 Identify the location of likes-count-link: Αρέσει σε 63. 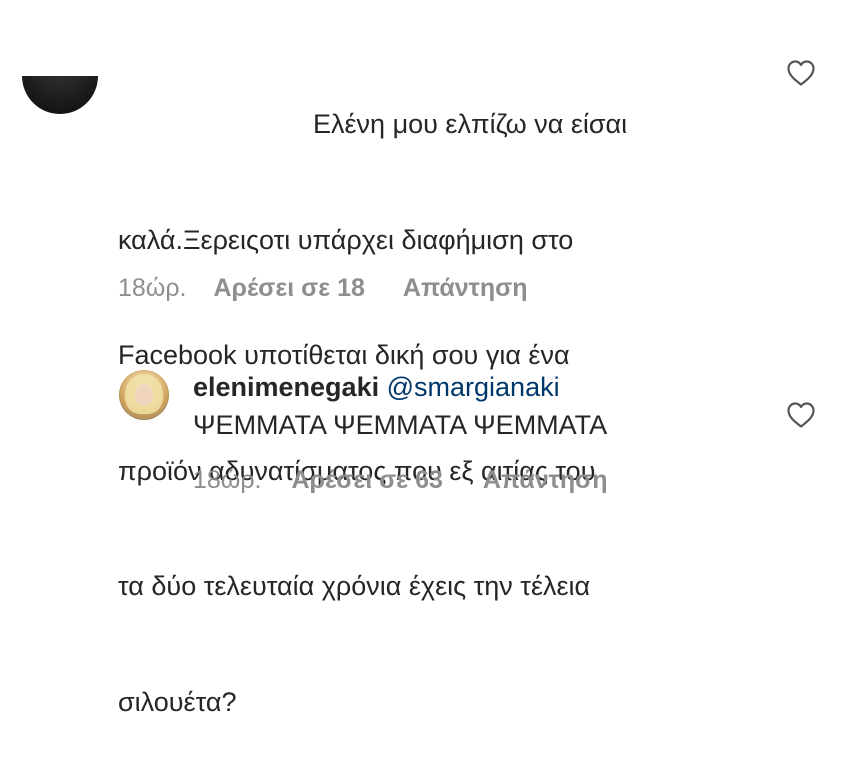
(367, 480).